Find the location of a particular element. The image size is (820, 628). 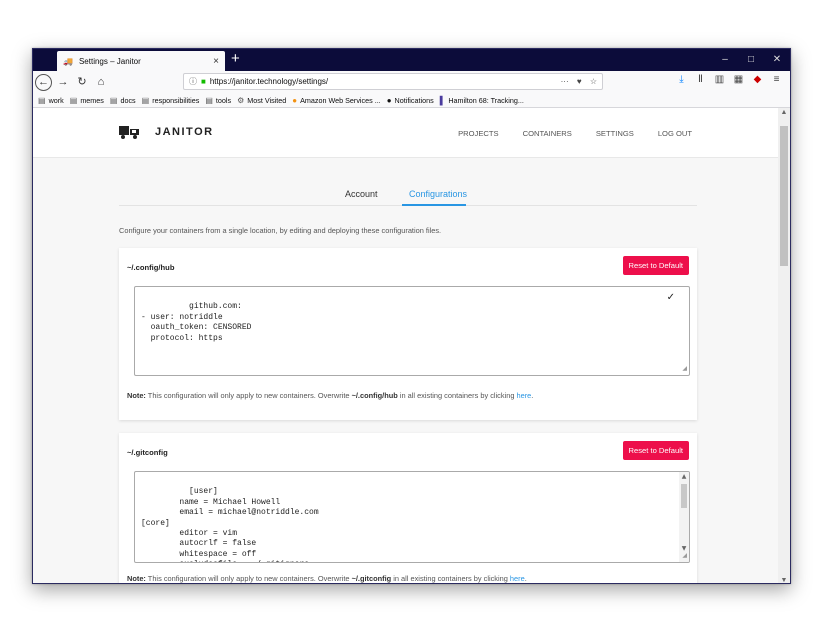

bookmark-most-visited: ⚙ Most Visited is located at coordinates (261, 100).